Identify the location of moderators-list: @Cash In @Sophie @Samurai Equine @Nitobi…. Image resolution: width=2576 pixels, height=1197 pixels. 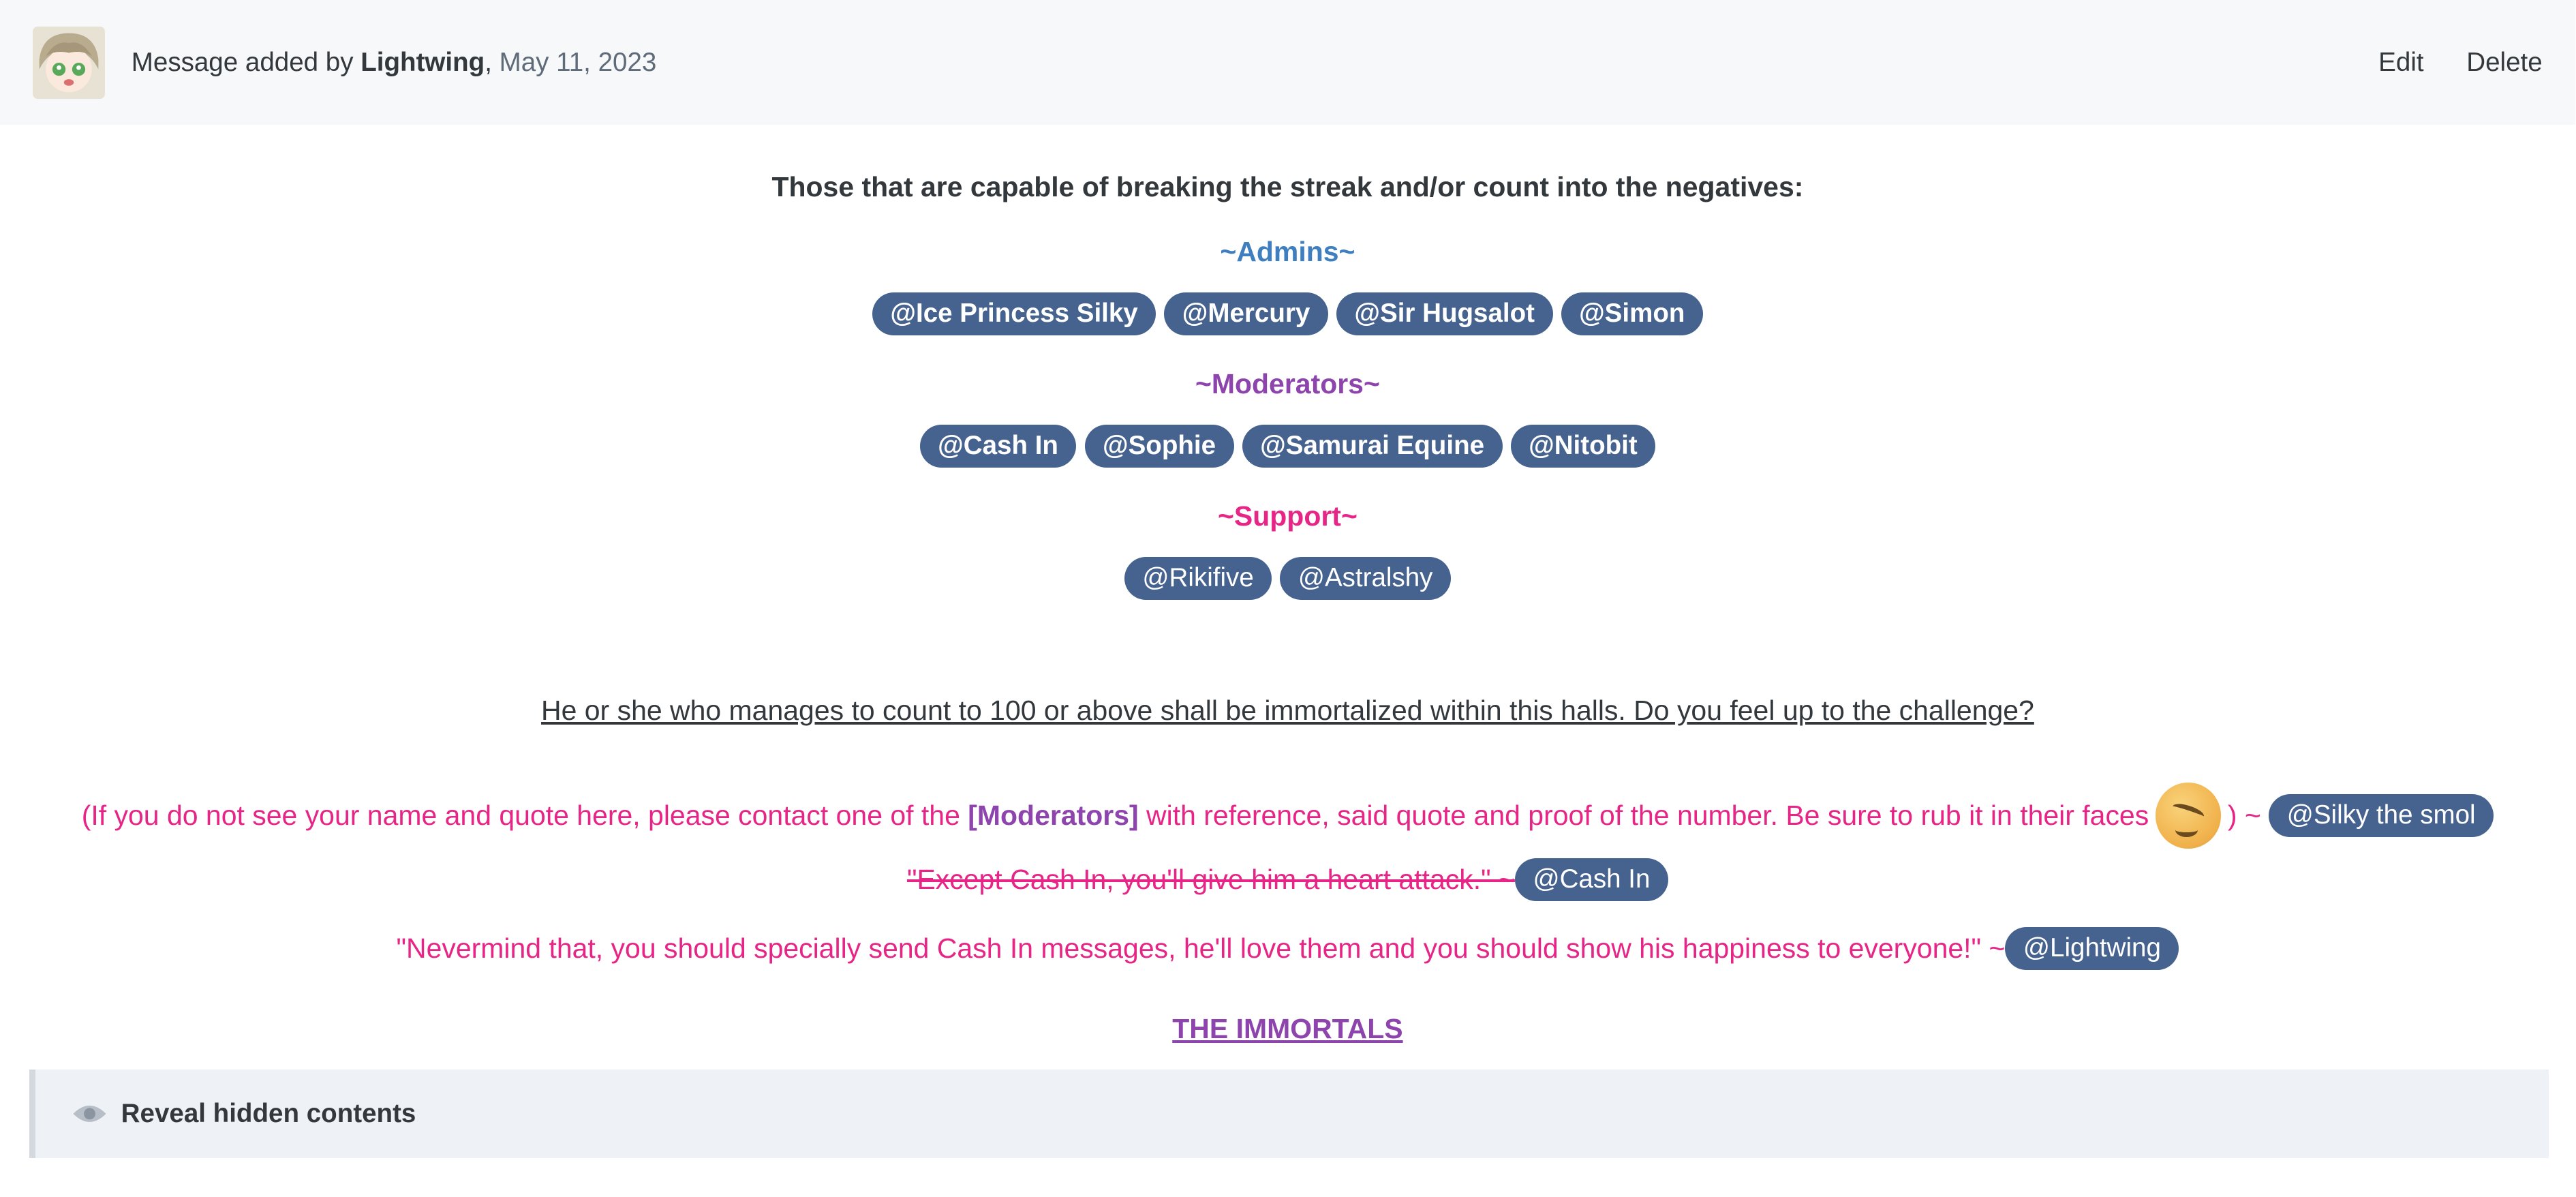
(1287, 446).